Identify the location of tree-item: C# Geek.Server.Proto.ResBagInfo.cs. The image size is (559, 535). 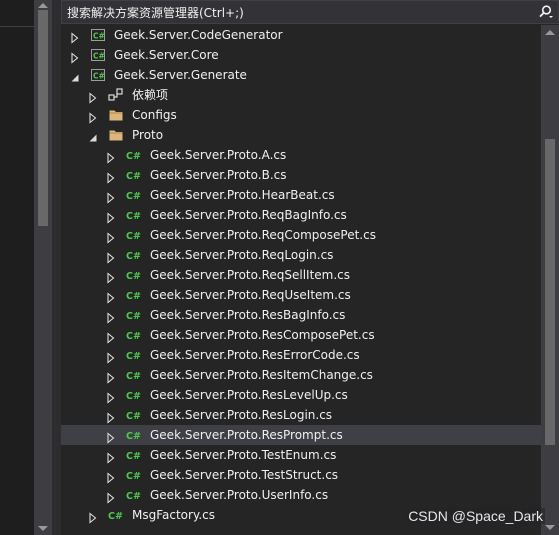
(301, 315).